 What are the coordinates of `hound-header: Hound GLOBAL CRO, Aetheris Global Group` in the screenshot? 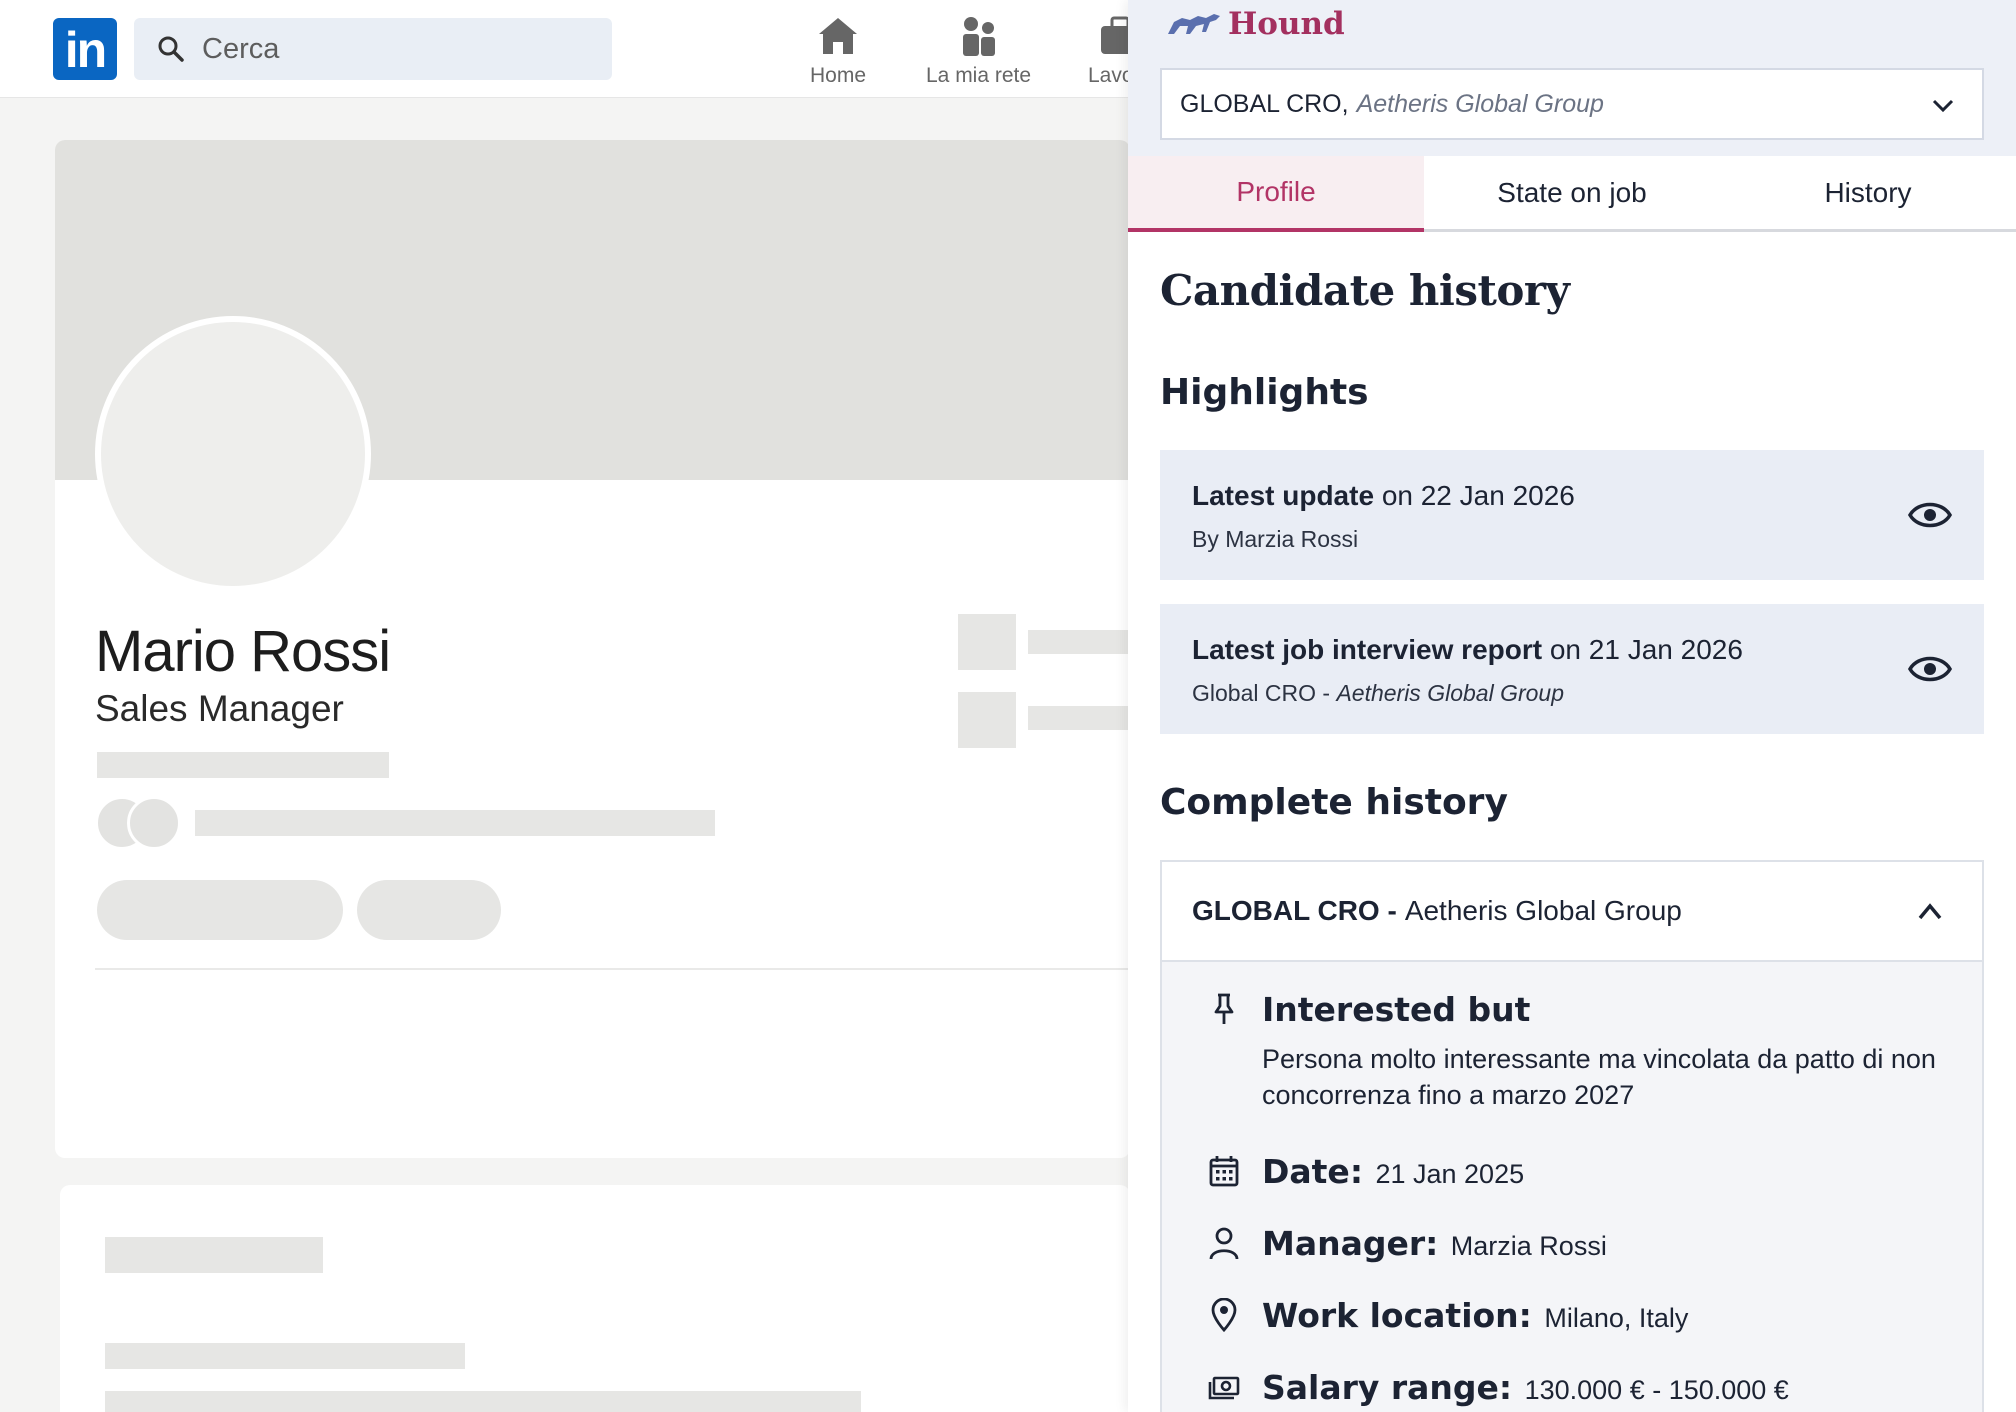 It's located at (1572, 78).